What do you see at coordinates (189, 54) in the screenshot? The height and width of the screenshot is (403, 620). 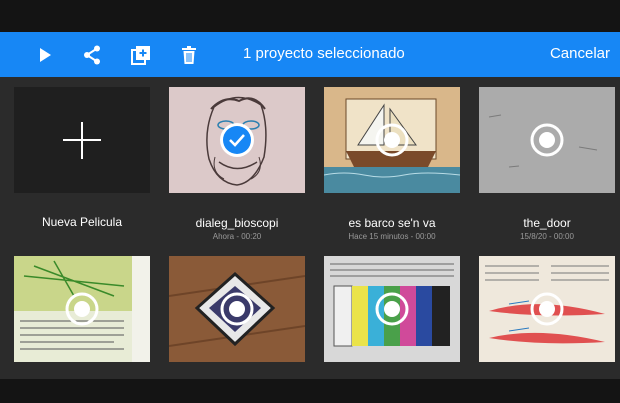 I see `delete-icon` at bounding box center [189, 54].